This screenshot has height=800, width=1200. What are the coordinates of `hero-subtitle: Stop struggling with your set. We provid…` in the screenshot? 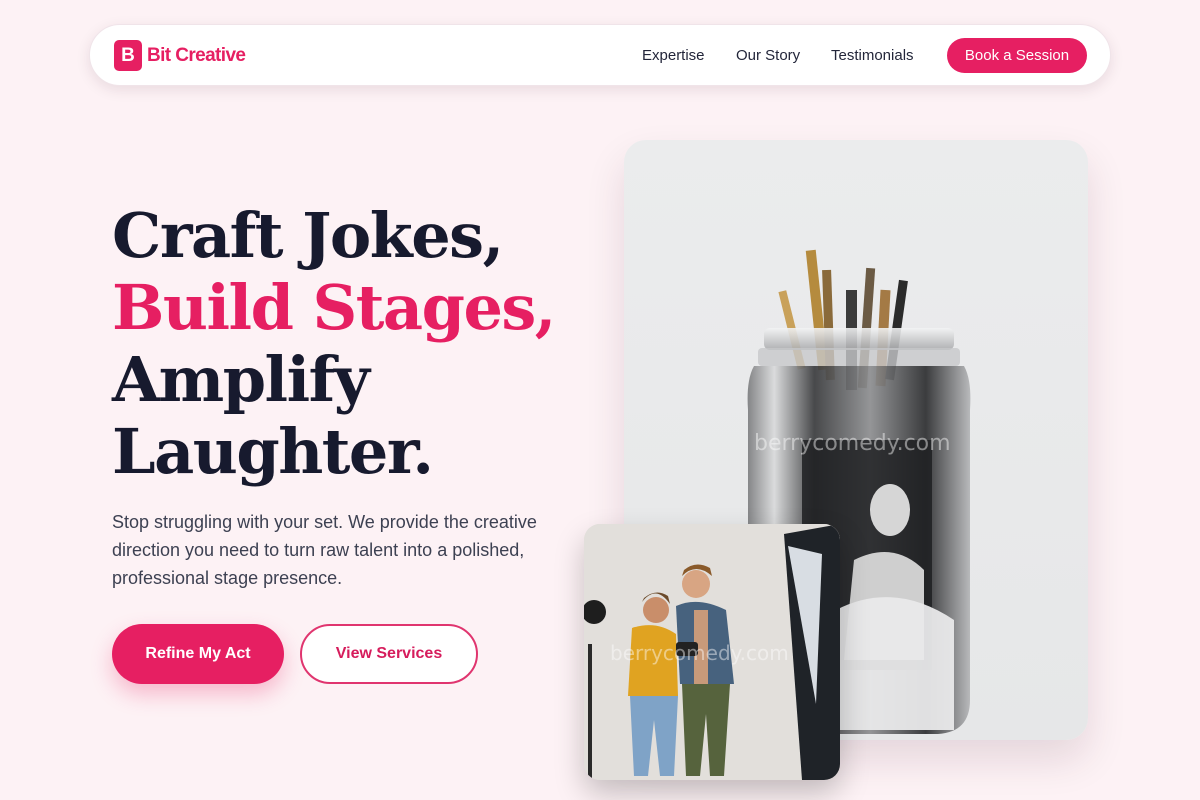 It's located at (324, 550).